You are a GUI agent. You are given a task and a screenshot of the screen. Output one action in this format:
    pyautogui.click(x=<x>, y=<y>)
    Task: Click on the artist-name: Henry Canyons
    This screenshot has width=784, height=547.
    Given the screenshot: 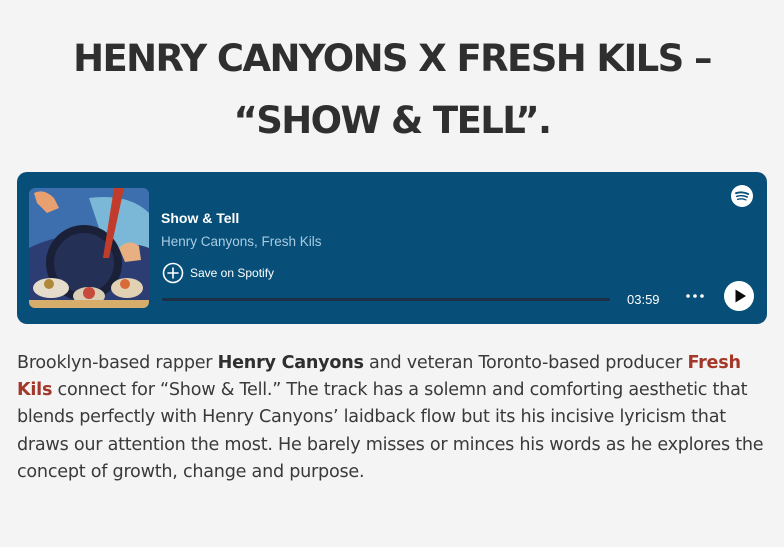 What is the action you would take?
    pyautogui.click(x=290, y=363)
    